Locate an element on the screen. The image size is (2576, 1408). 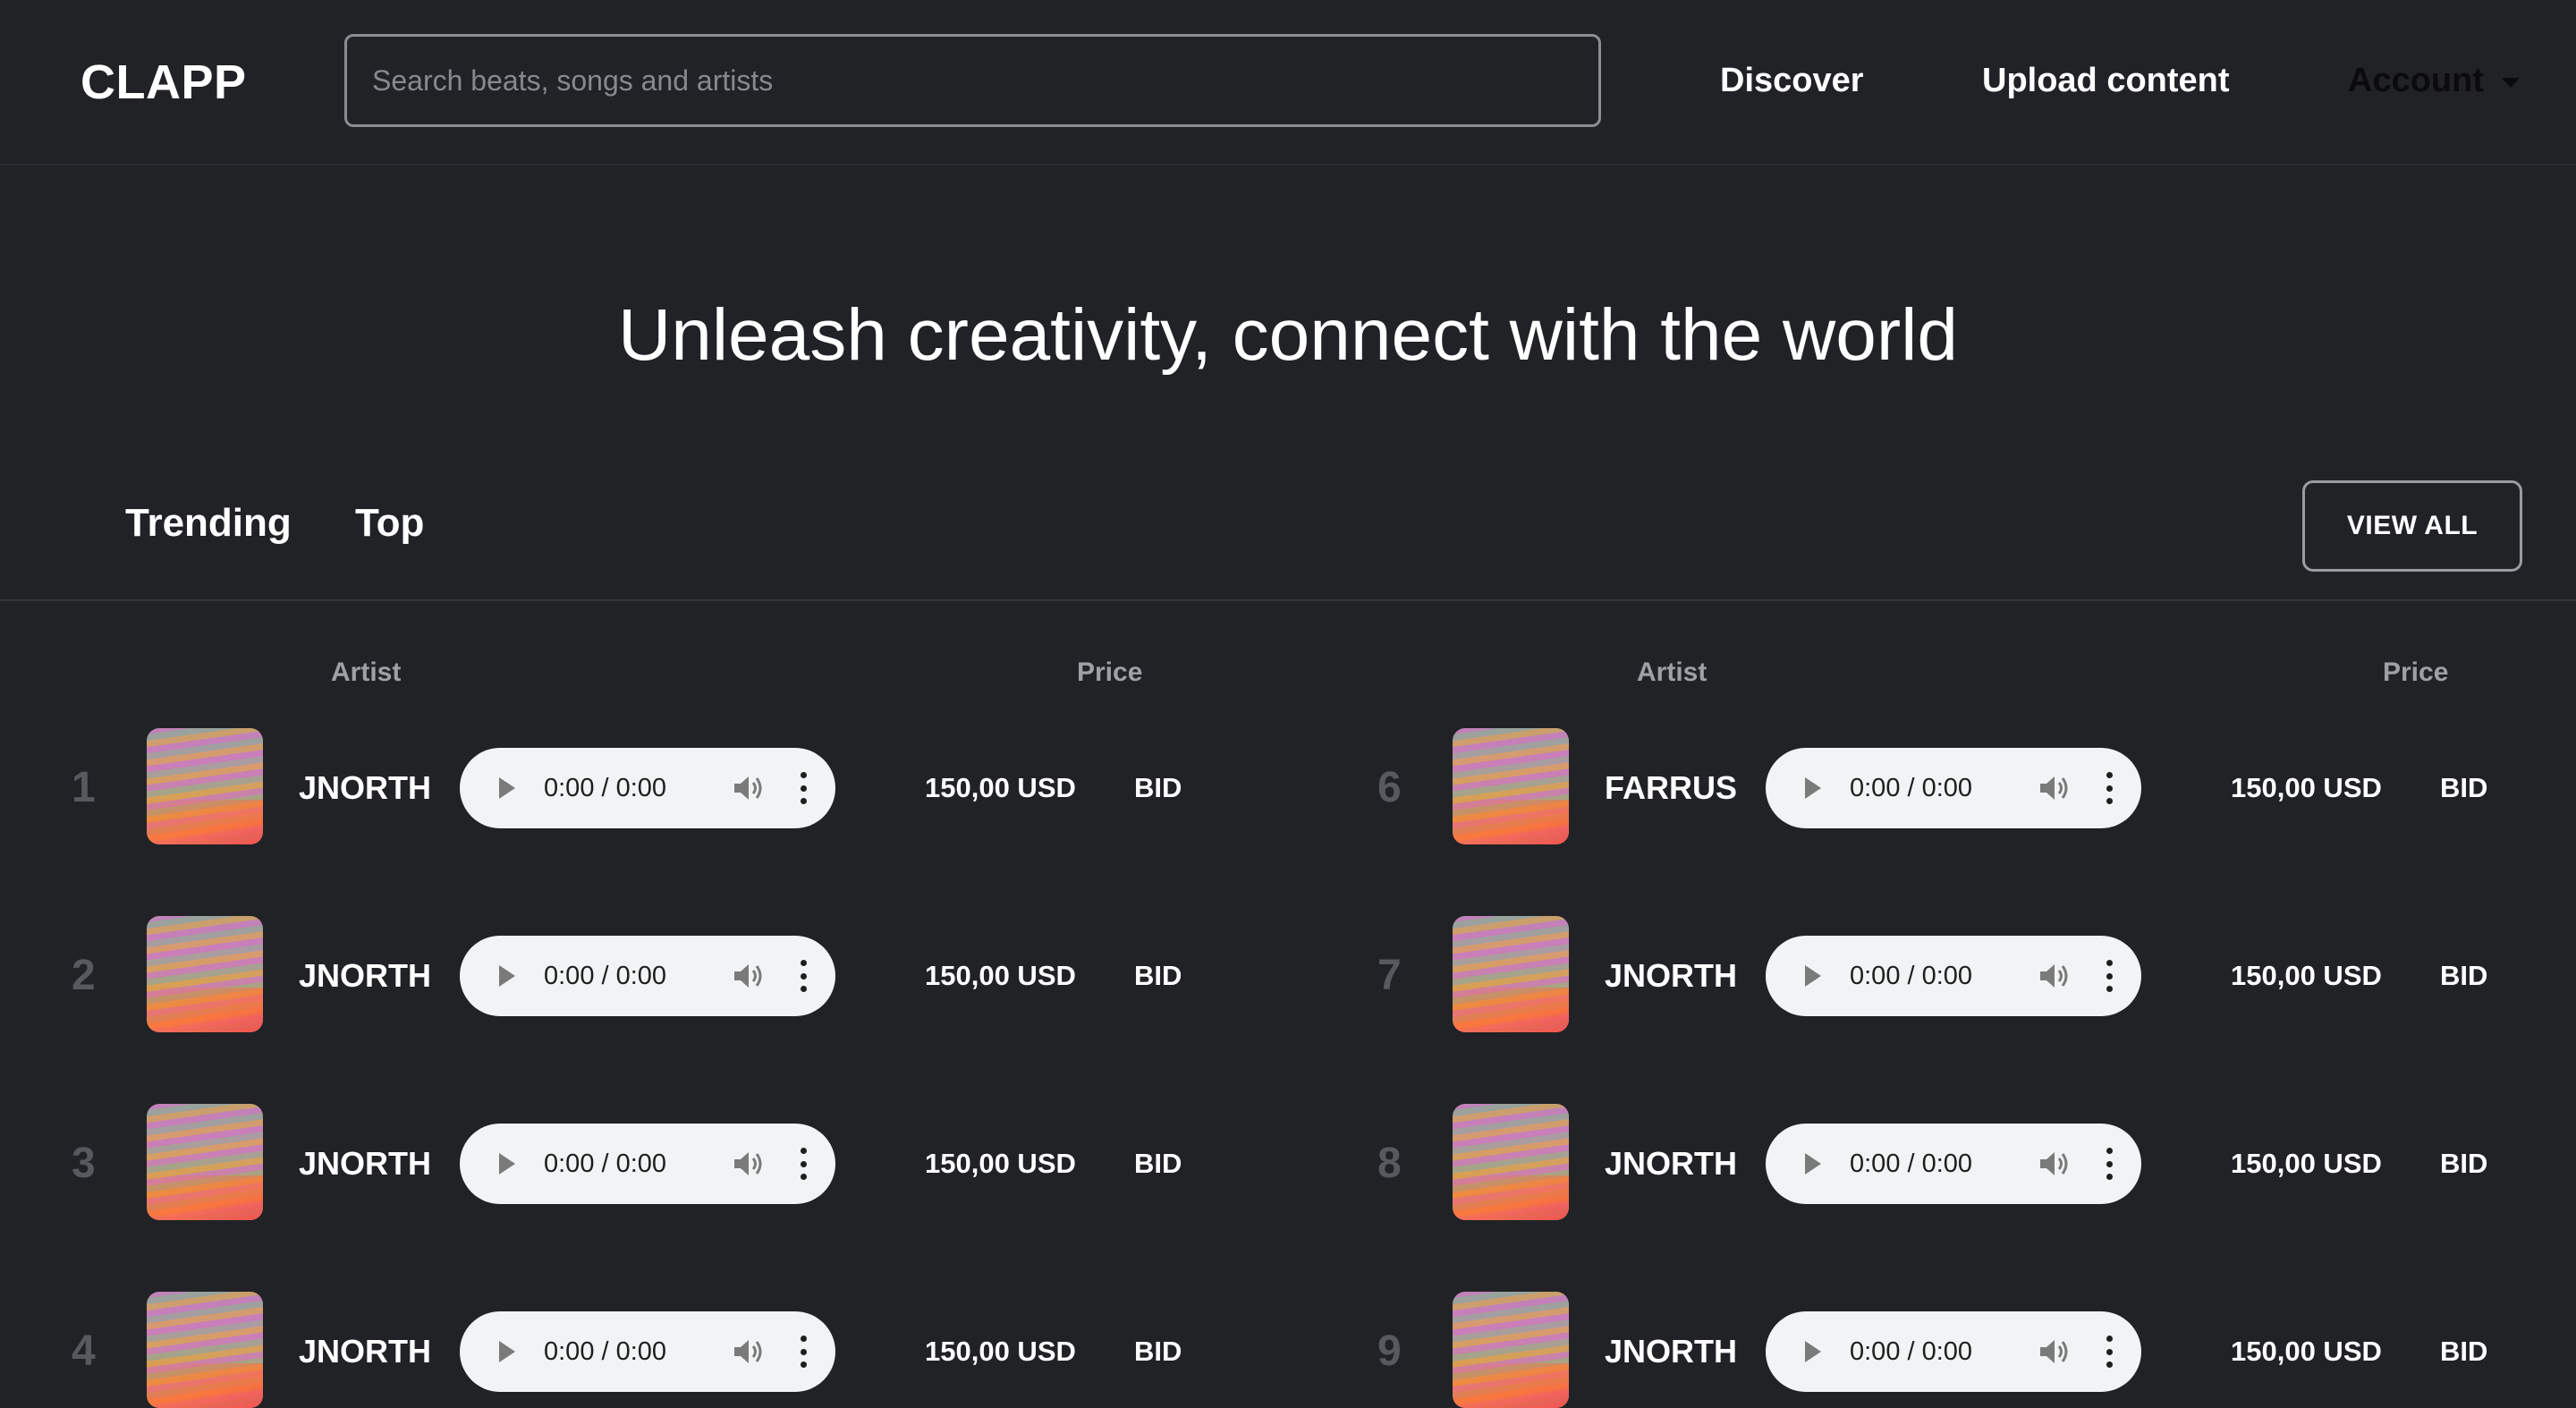
top-navbar: CLAPP Discover Upload content Account is located at coordinates (1288, 82).